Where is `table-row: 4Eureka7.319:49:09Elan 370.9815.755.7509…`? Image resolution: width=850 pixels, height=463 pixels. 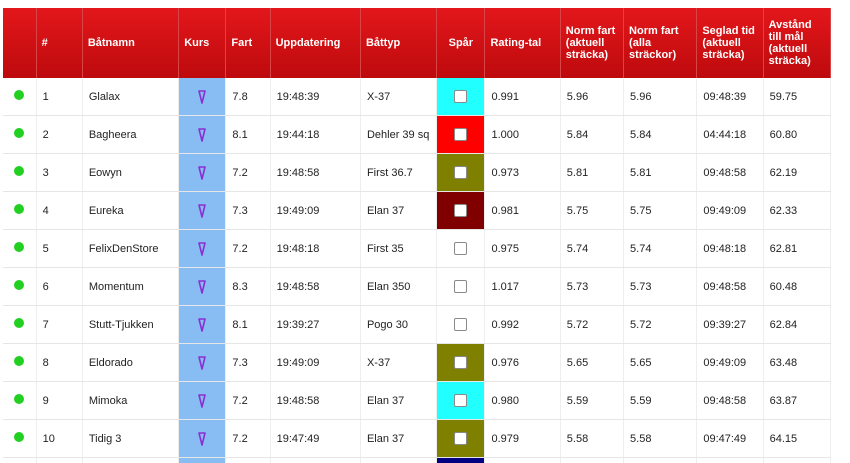
table-row: 4Eureka7.319:49:09Elan 370.9815.755.7509… is located at coordinates (417, 211).